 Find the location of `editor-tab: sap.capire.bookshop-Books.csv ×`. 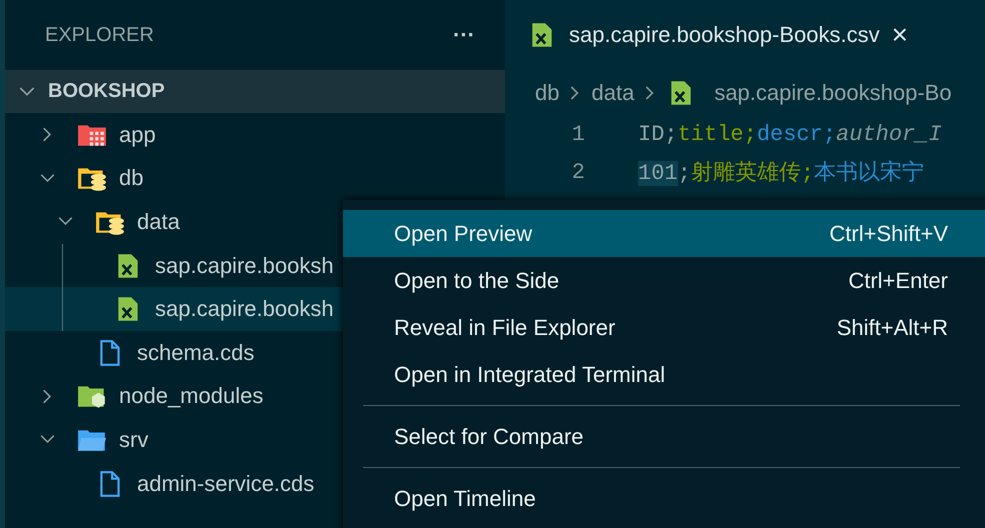

editor-tab: sap.capire.bookshop-Books.csv × is located at coordinates (745, 35).